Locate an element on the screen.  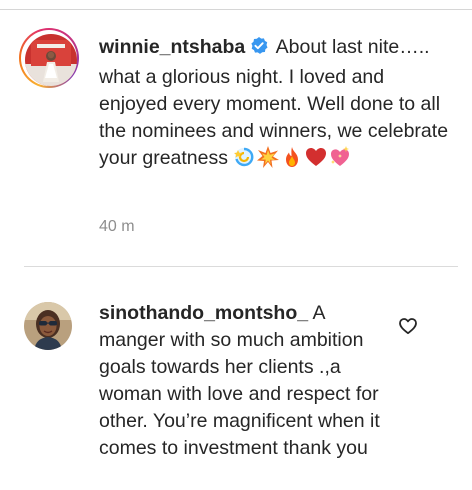
collision-emoji-icon is located at coordinates (268, 161).